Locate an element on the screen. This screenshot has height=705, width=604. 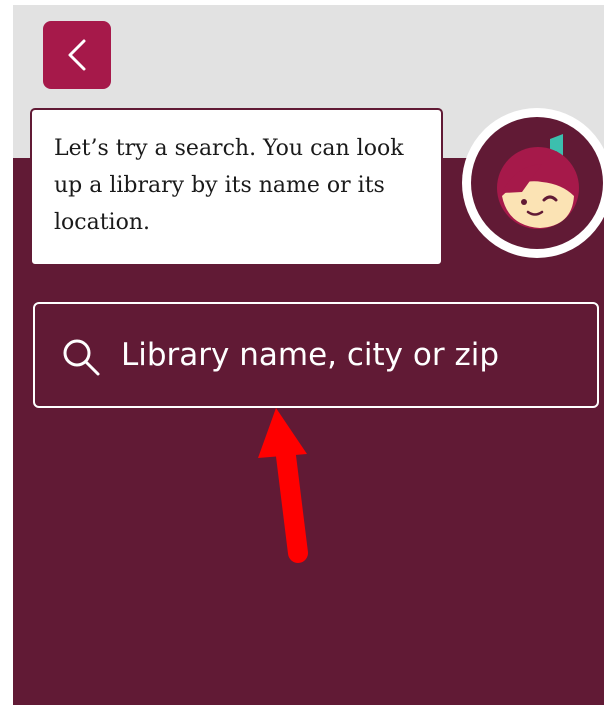
back-button is located at coordinates (77, 55).